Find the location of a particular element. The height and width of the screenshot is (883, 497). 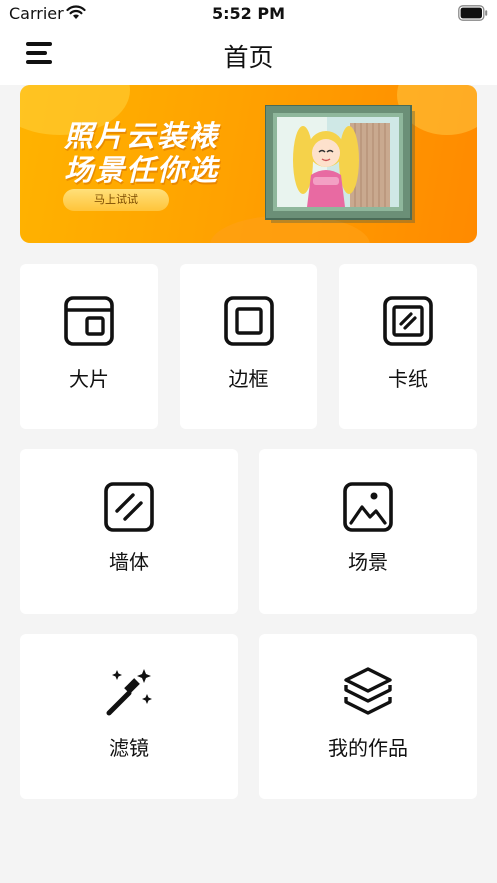

framed-picture-illustration is located at coordinates (340, 164).